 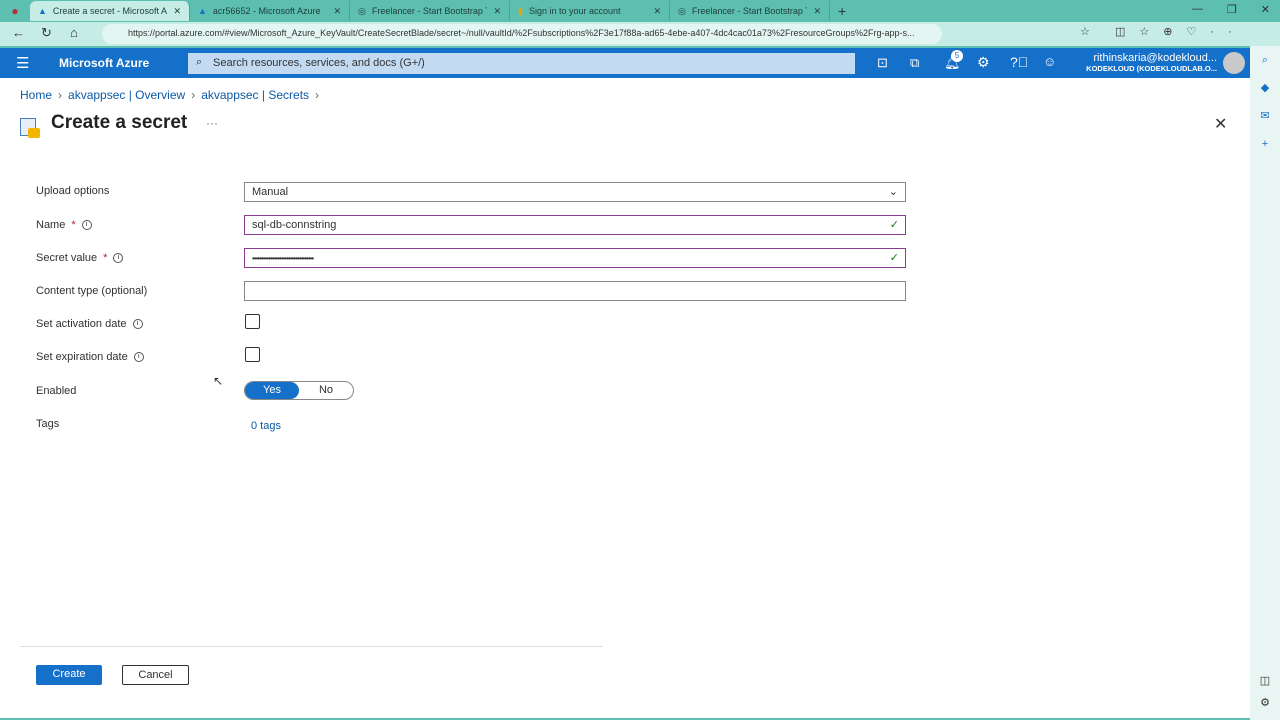 I want to click on enabled-no-option: No, so click(x=326, y=390).